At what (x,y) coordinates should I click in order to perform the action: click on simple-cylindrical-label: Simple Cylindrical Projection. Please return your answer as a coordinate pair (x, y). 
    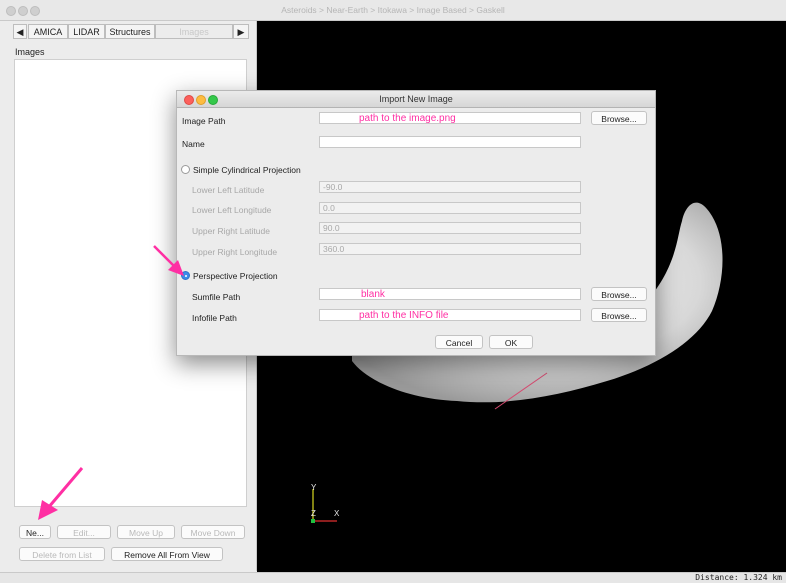
    Looking at the image, I should click on (247, 170).